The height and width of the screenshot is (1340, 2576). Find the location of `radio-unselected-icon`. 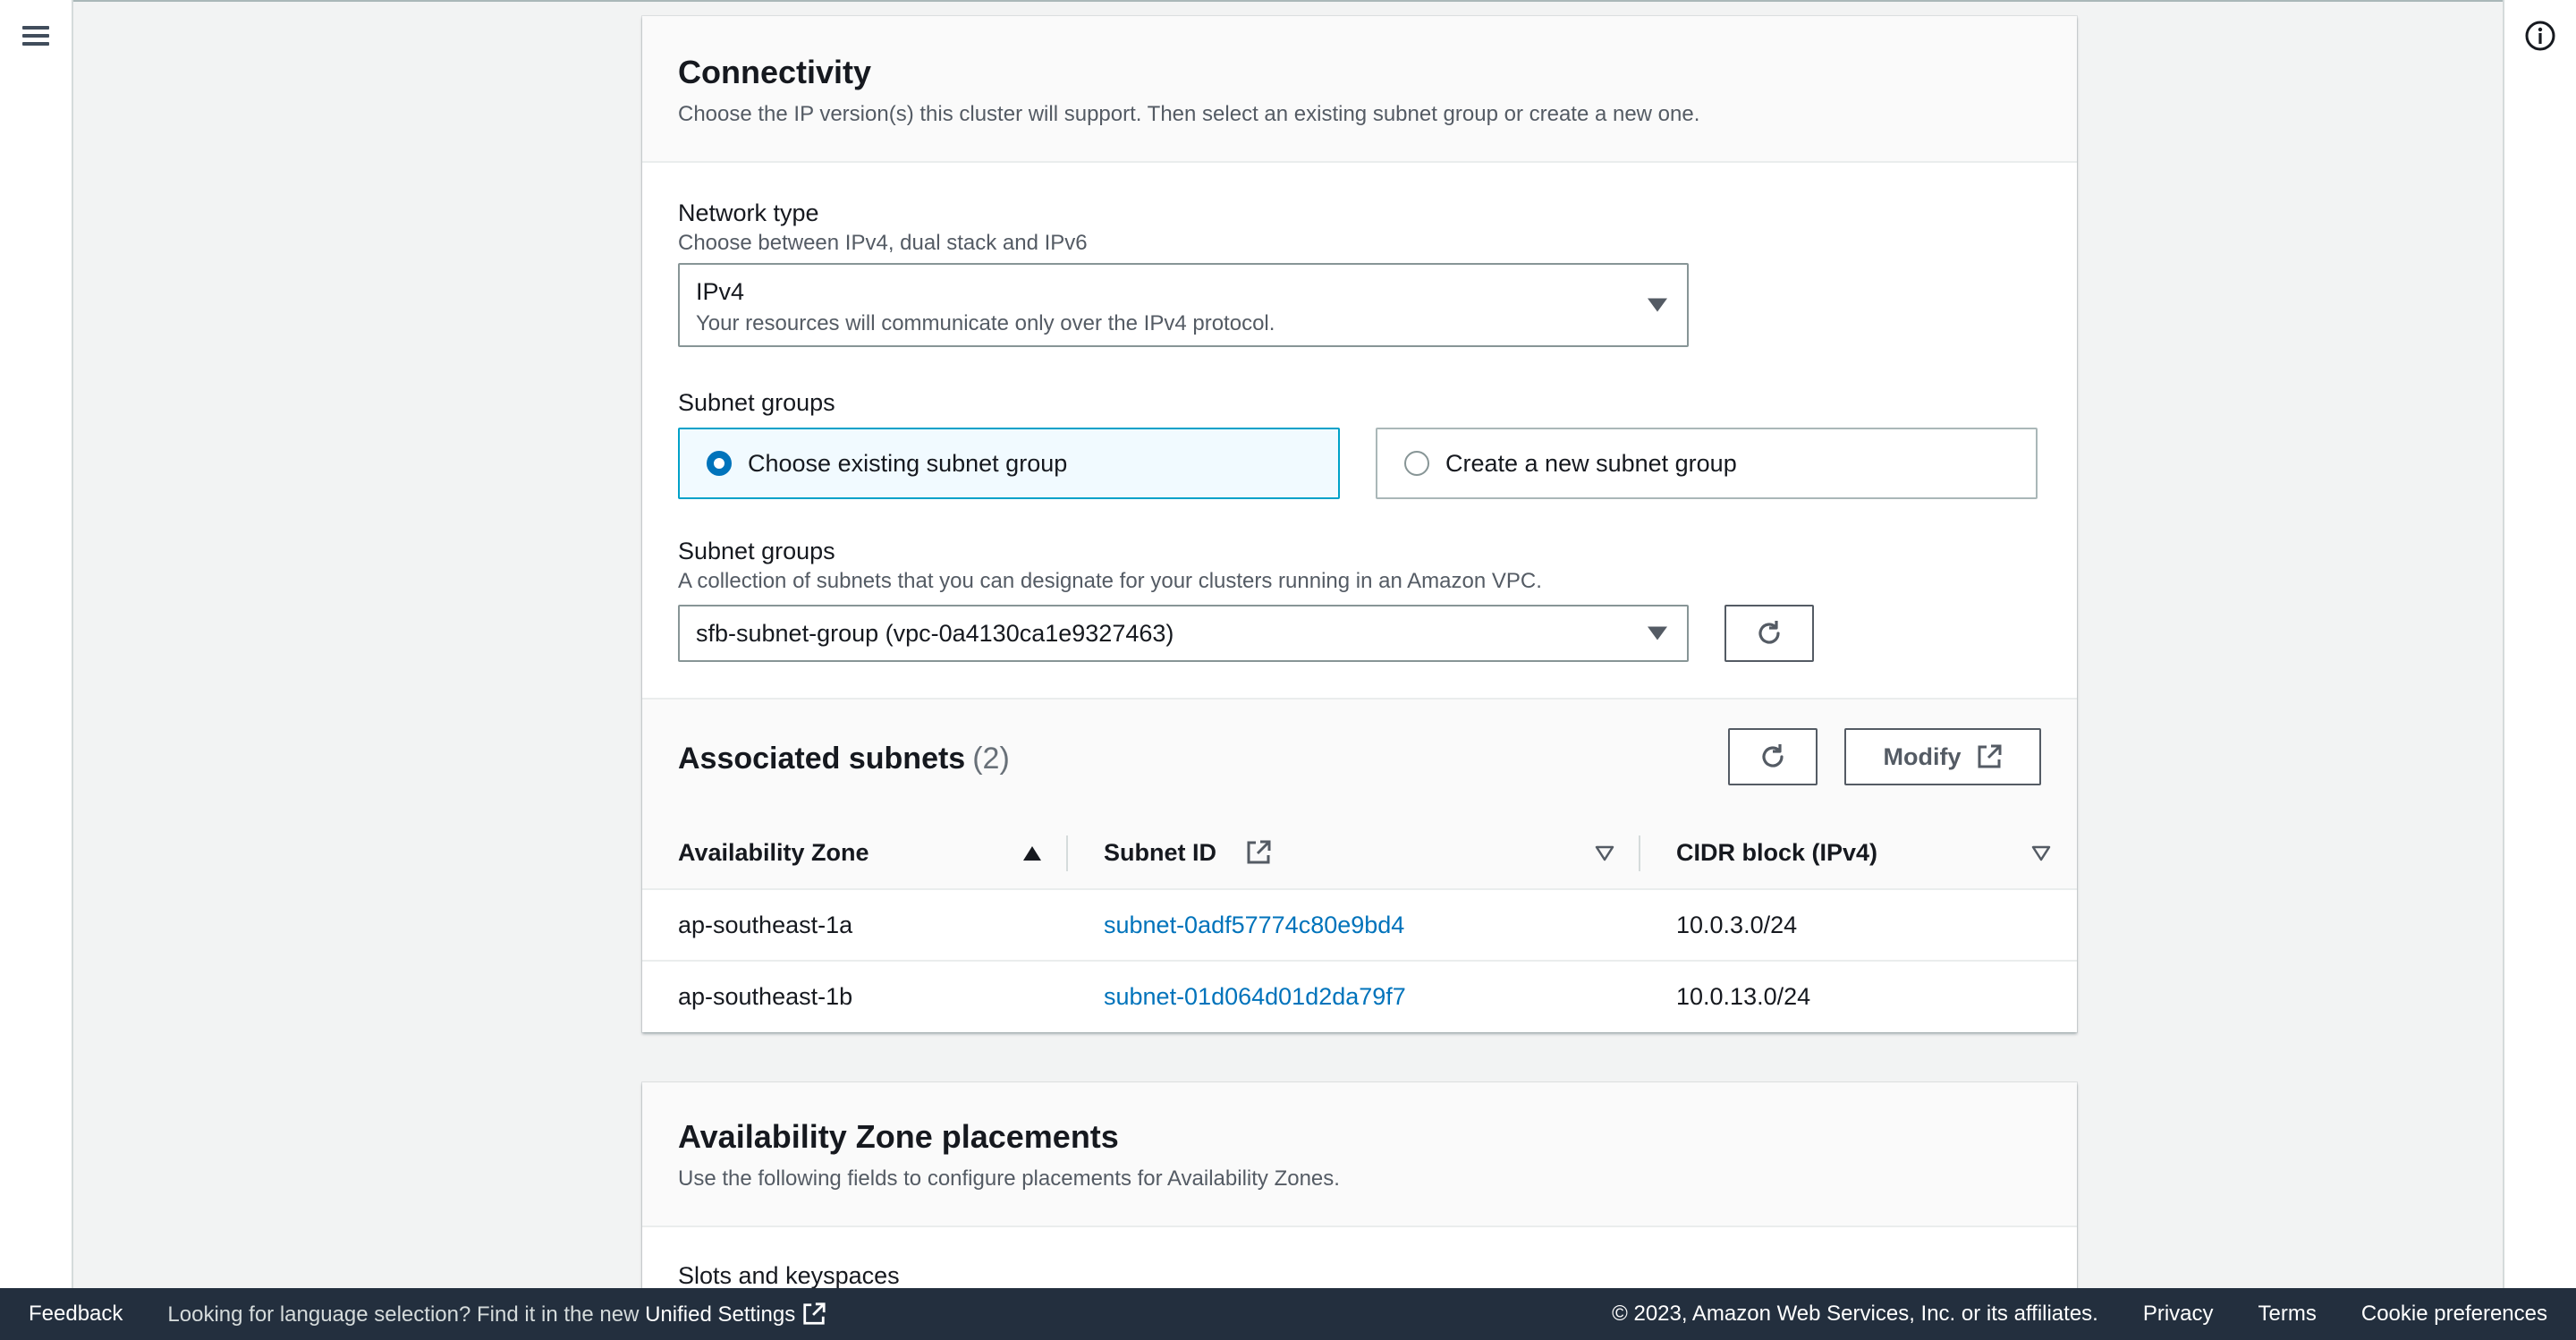

radio-unselected-icon is located at coordinates (1416, 463).